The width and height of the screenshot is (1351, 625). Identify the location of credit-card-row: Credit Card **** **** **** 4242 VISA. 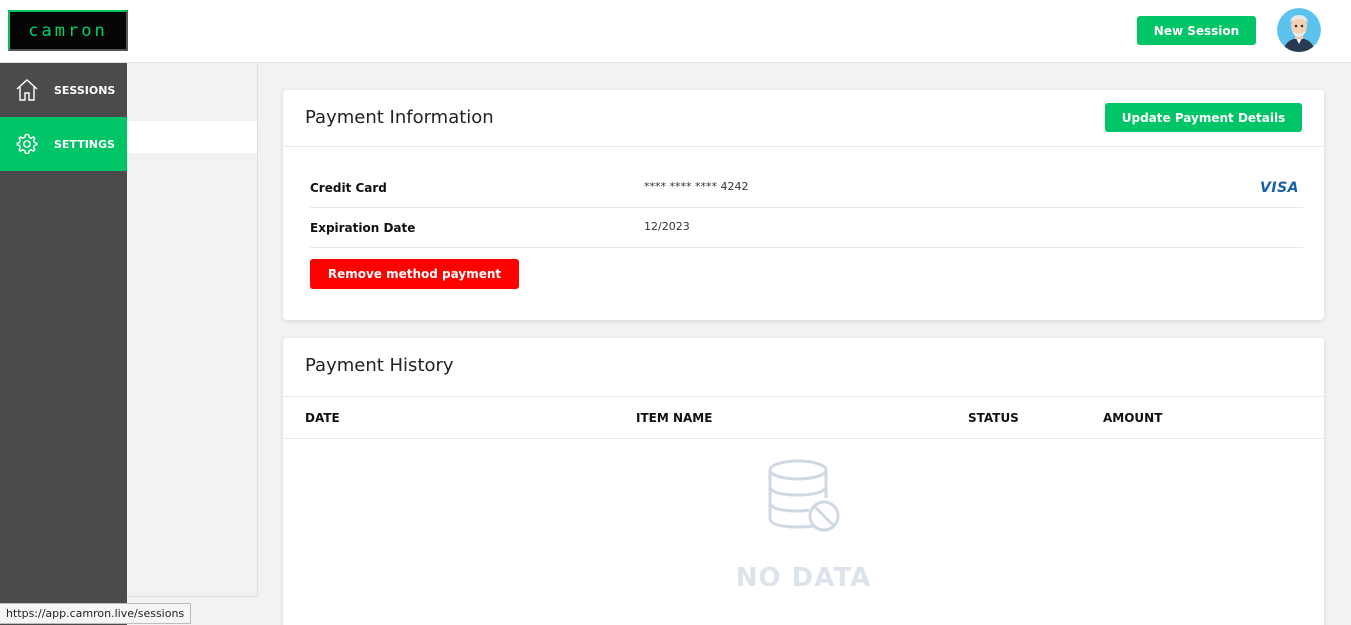
(806, 188).